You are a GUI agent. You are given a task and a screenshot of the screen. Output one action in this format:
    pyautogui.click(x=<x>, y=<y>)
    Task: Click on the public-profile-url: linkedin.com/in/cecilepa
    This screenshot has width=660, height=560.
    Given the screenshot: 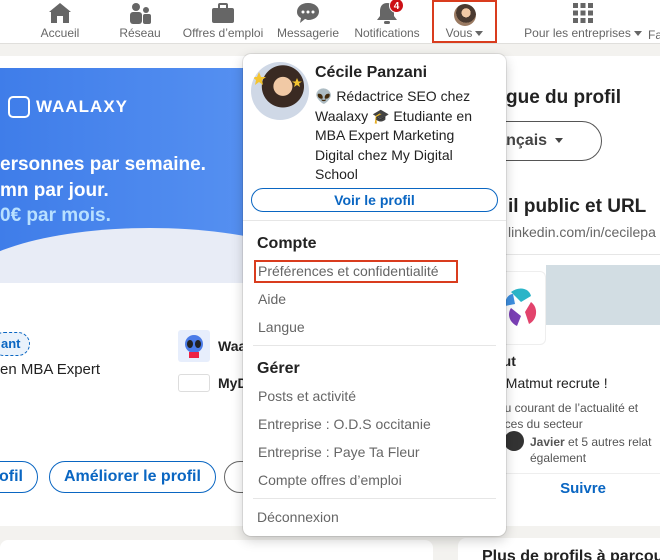 What is the action you would take?
    pyautogui.click(x=582, y=232)
    